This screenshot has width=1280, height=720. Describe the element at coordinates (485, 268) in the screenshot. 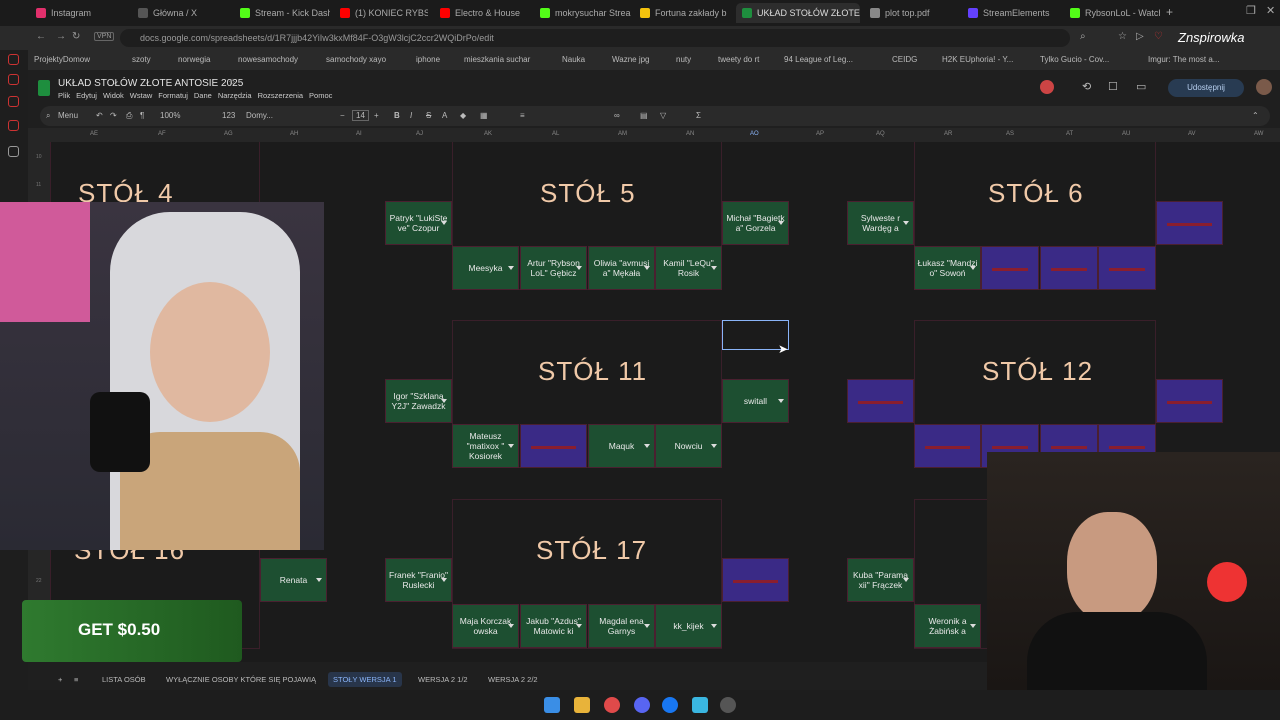

I see `seat-cell: Meesyka` at that location.